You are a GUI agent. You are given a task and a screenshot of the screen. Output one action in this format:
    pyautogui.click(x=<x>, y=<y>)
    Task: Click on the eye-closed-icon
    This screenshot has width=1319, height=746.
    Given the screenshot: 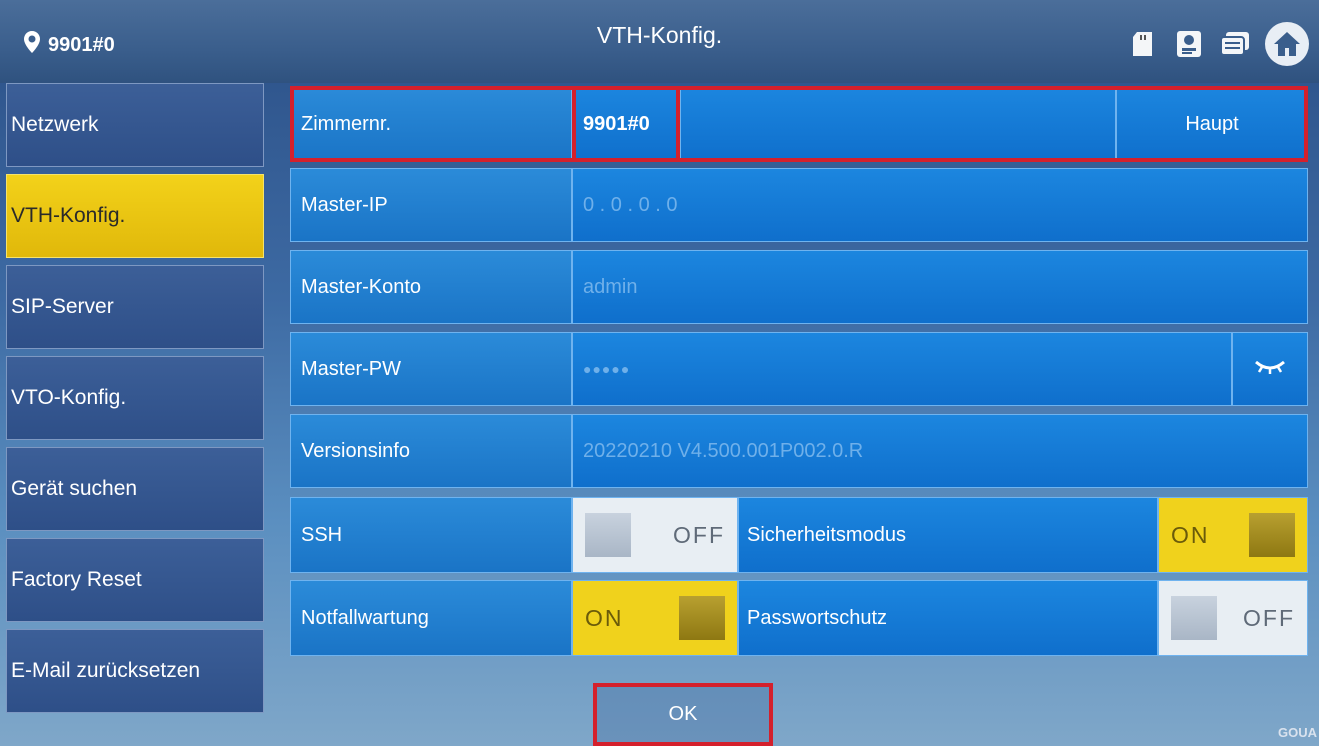 What is the action you would take?
    pyautogui.click(x=1270, y=369)
    